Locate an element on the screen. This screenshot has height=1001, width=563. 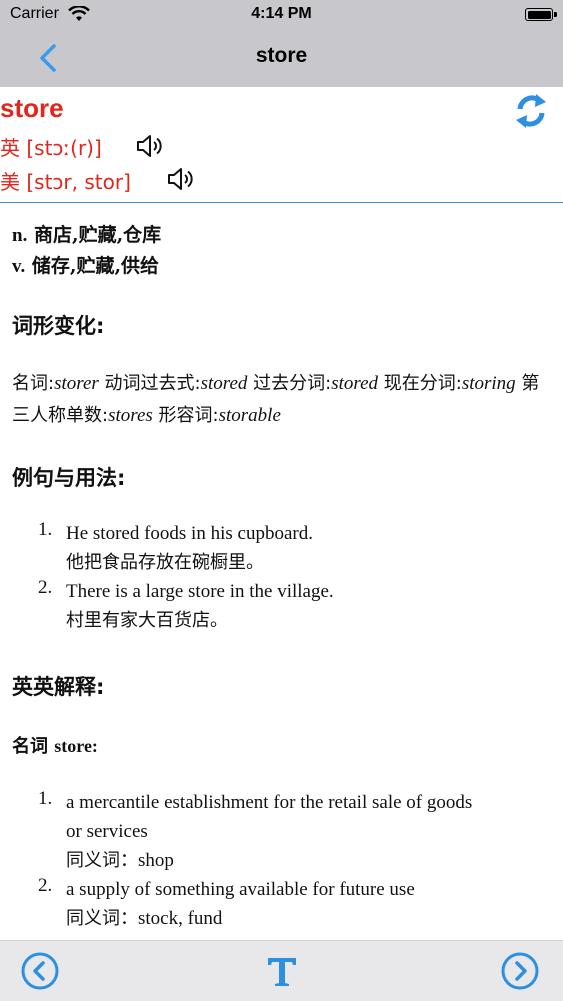
font-size-icon is located at coordinates (282, 971).